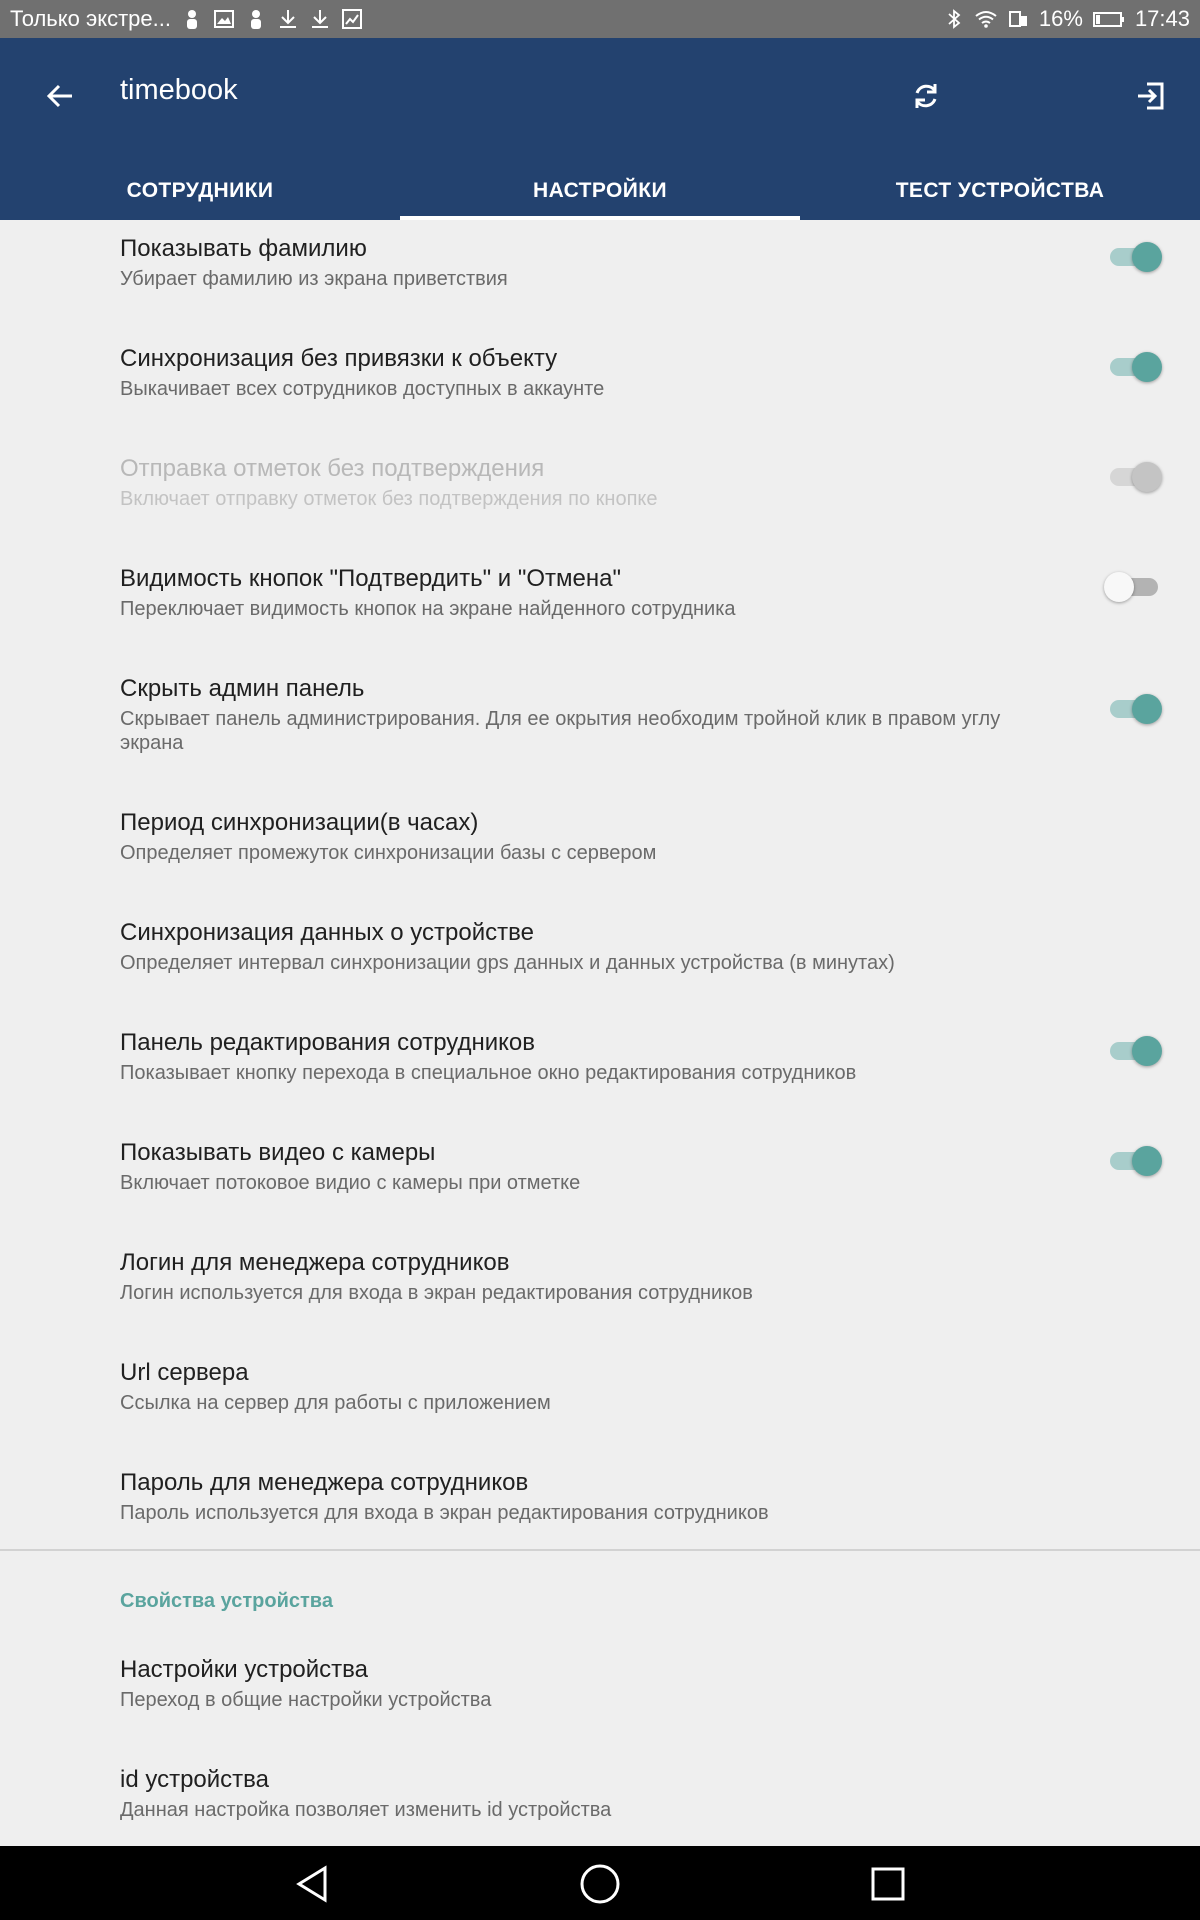 The width and height of the screenshot is (1200, 1920). Describe the element at coordinates (314, 279) in the screenshot. I see `setting-summary: Убирает фамилию из экрана приветствия` at that location.